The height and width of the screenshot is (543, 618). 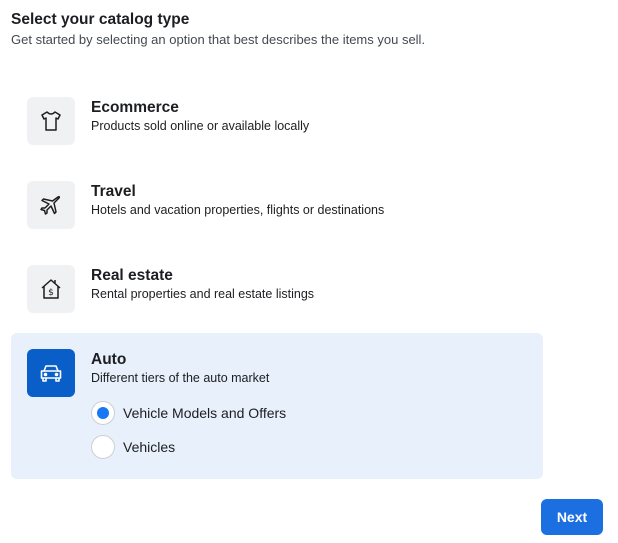 What do you see at coordinates (180, 378) in the screenshot?
I see `option-description: Different tiers of the auto market` at bounding box center [180, 378].